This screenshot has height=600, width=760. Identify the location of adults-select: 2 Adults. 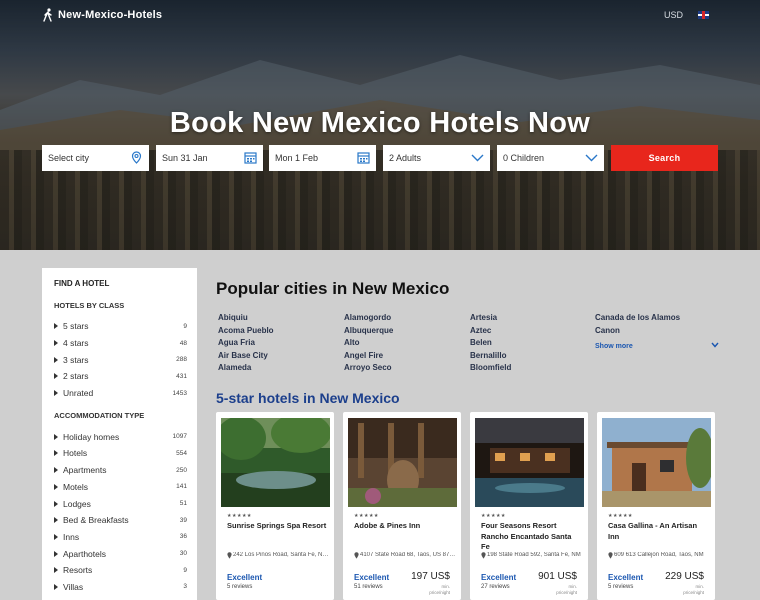
(436, 158).